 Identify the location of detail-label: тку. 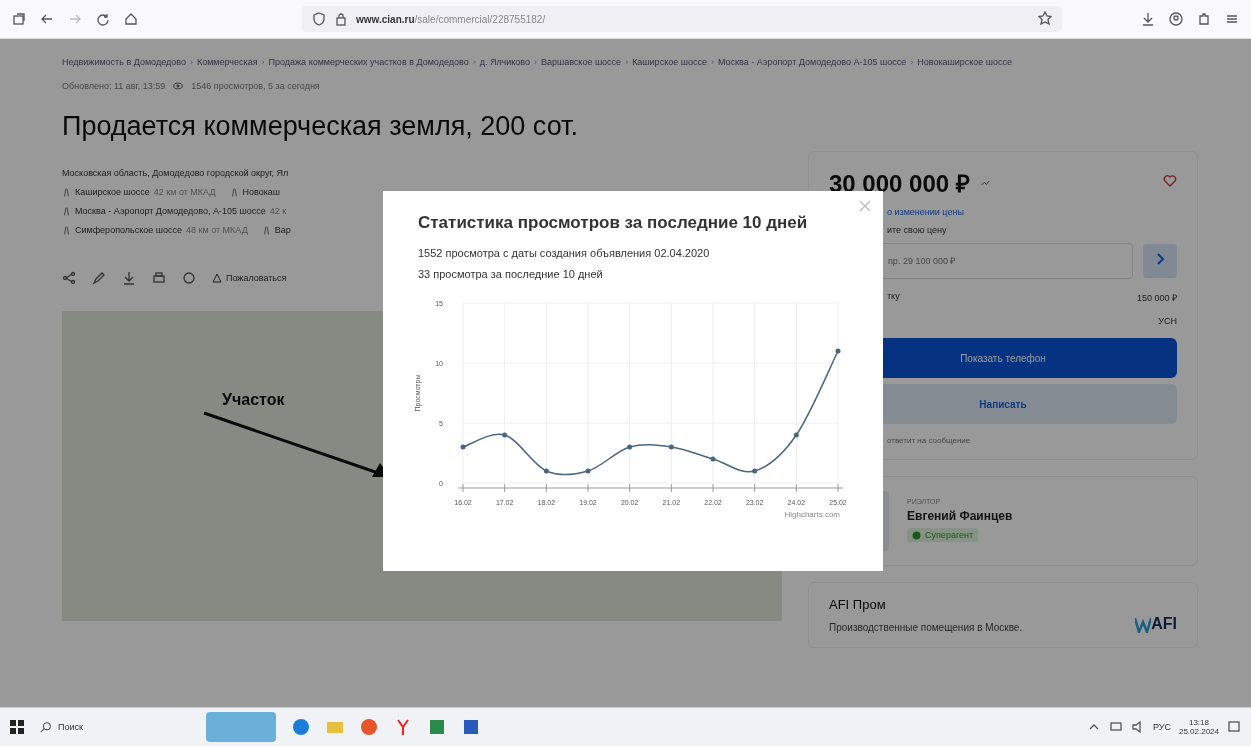
(893, 297).